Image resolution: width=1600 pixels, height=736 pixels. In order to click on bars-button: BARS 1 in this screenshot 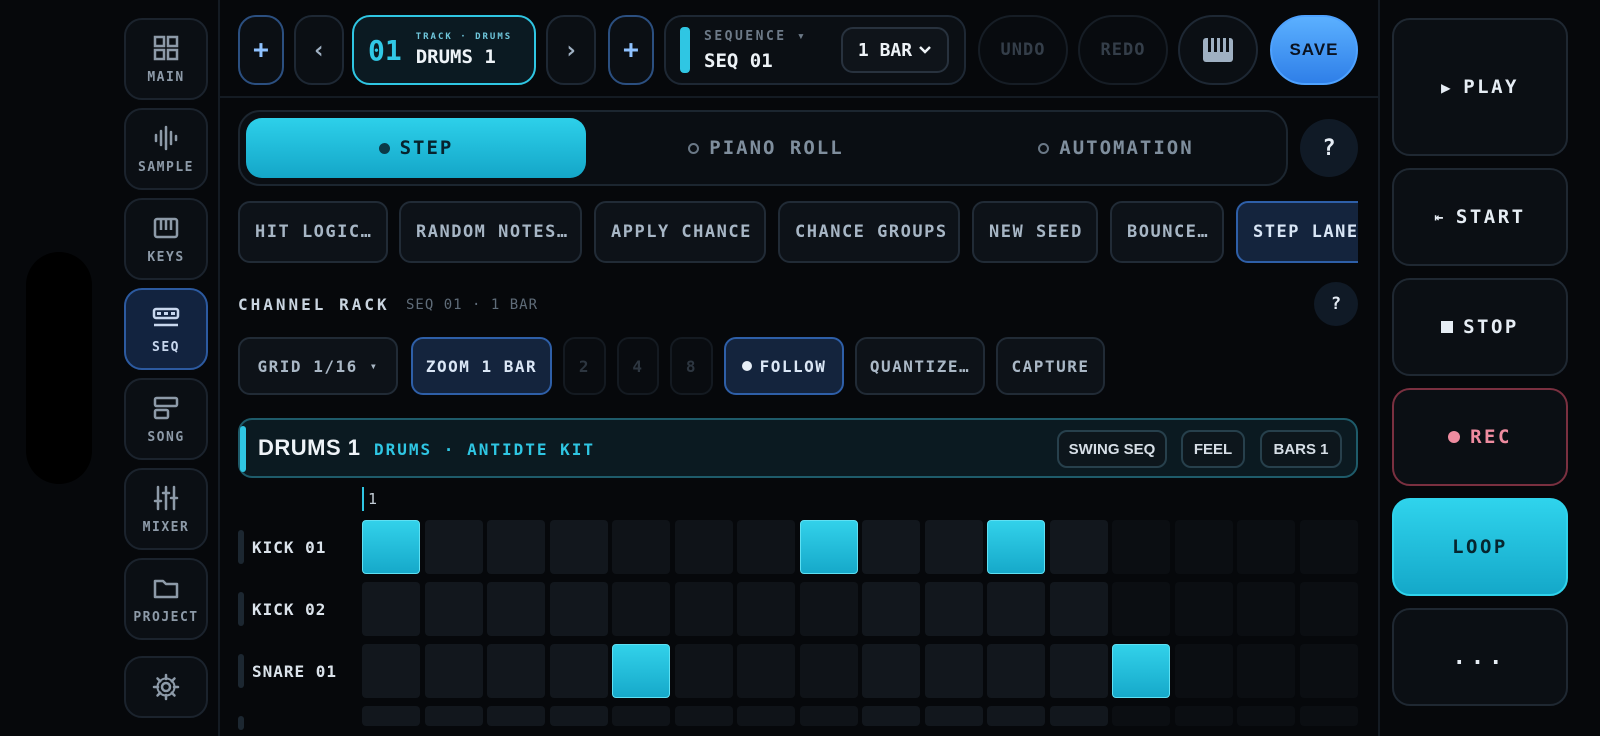, I will do `click(1301, 449)`.